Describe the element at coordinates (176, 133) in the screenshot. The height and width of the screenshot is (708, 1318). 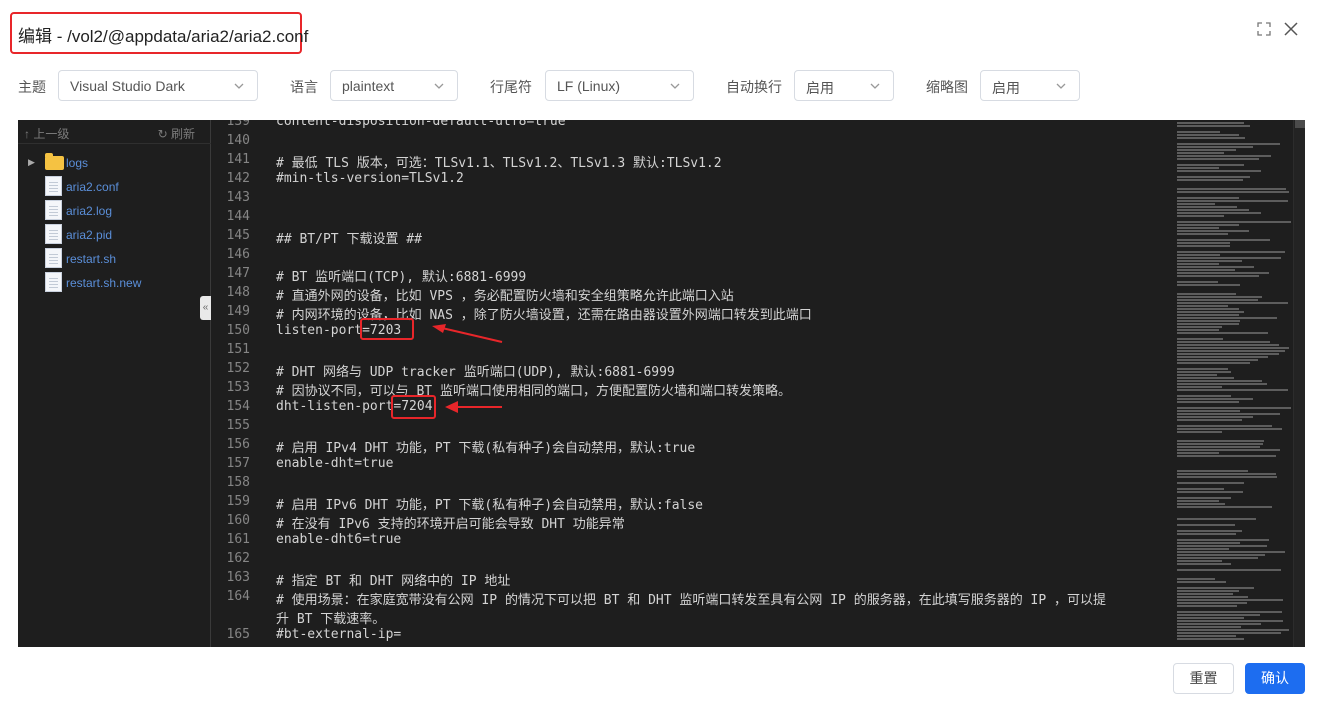
I see `refresh-button: ↻ 刷新` at that location.